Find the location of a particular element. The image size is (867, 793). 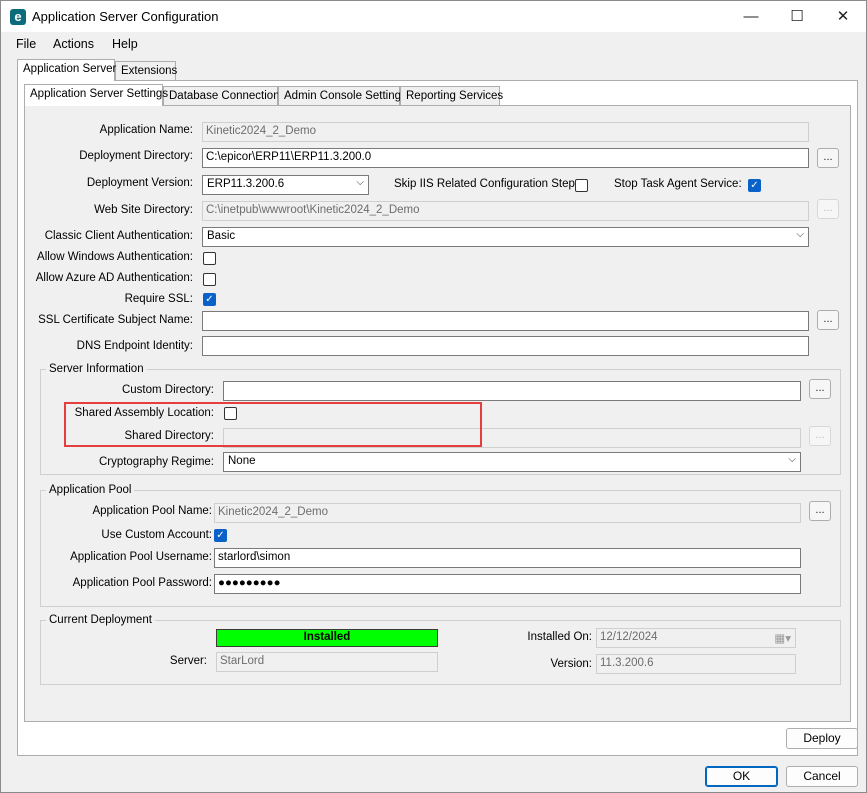

require-ssl-checkbox: ✓ is located at coordinates (209, 299).